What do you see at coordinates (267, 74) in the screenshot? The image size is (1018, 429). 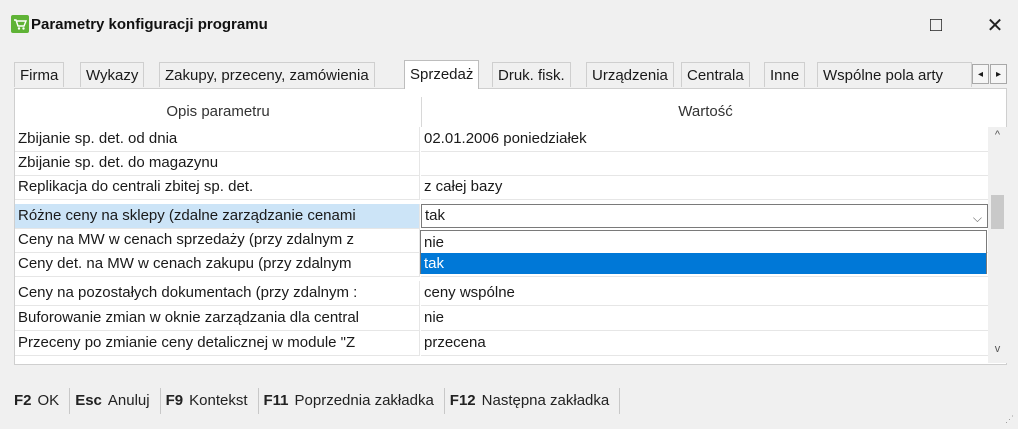 I see `tab-zakupy: Zakupy, przeceny, zamówienia` at bounding box center [267, 74].